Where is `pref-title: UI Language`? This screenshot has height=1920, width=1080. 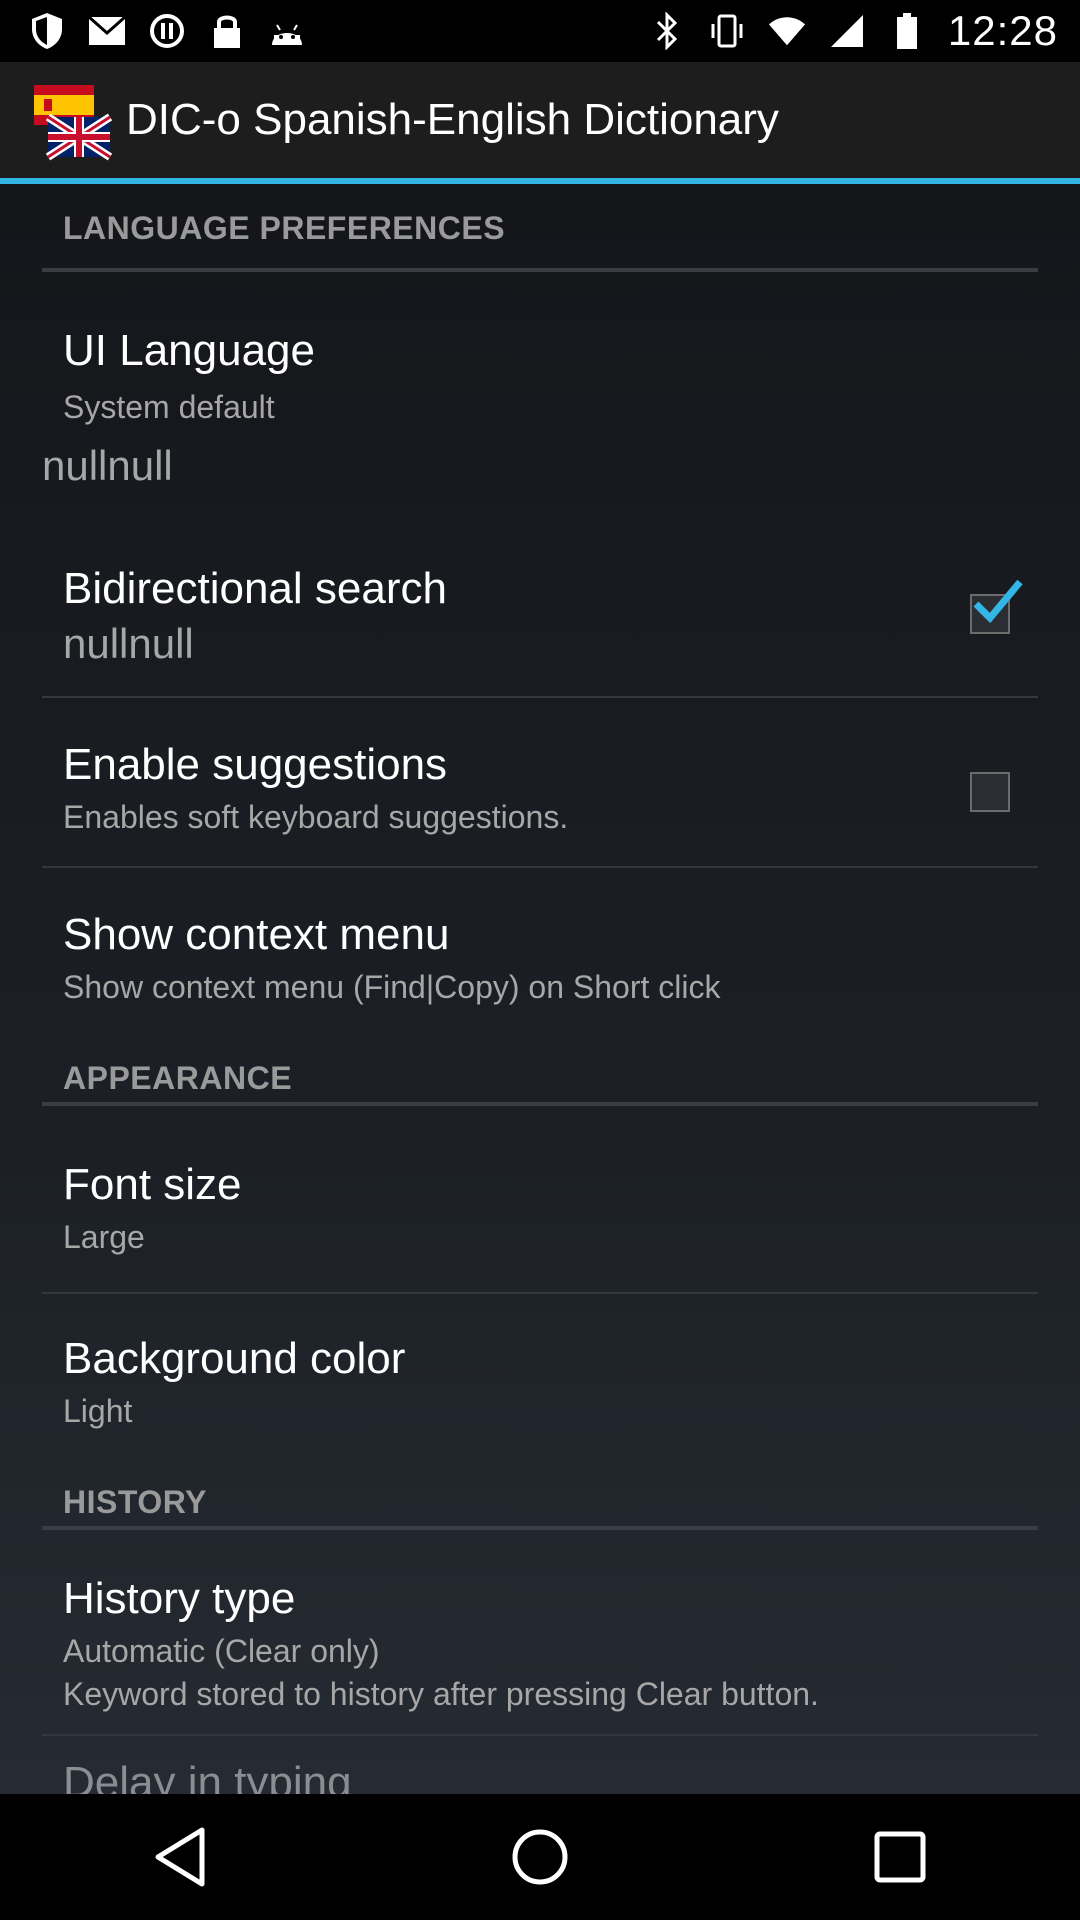
pref-title: UI Language is located at coordinates (189, 350).